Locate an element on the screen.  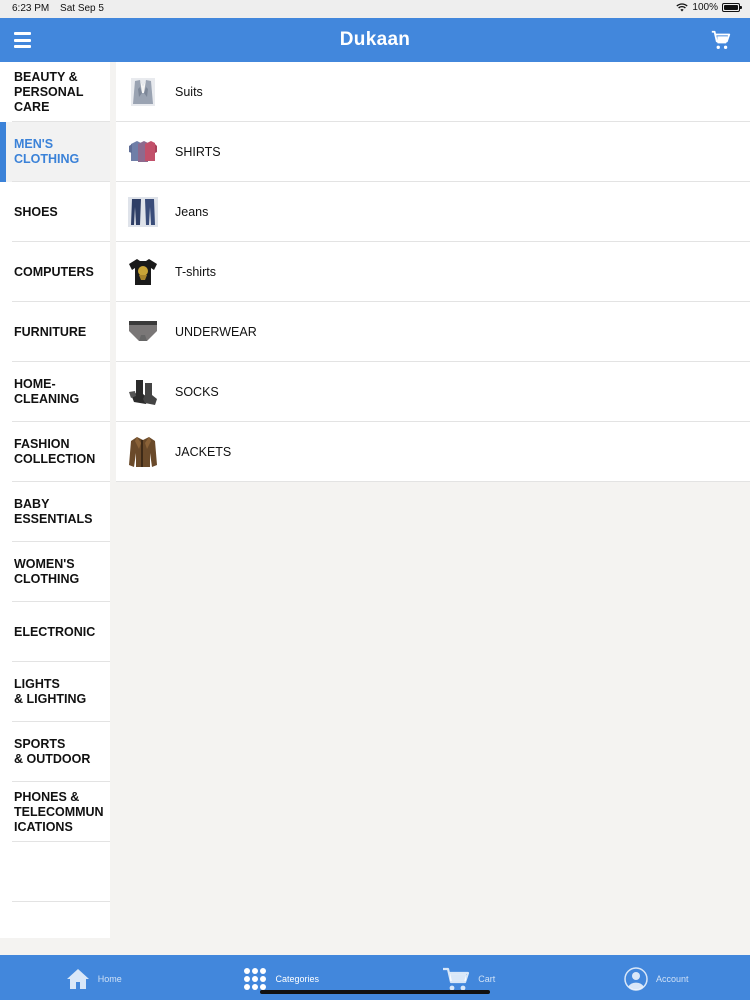
sidebar-item-fashion-collection: FASHION COLLECTION is located at coordinates (55, 452).